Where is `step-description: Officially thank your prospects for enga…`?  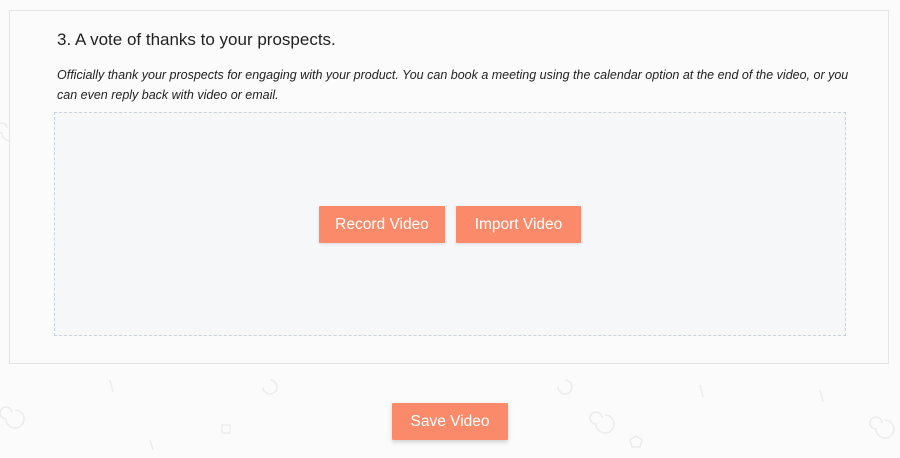
step-description: Officially thank your prospects for enga… is located at coordinates (453, 85).